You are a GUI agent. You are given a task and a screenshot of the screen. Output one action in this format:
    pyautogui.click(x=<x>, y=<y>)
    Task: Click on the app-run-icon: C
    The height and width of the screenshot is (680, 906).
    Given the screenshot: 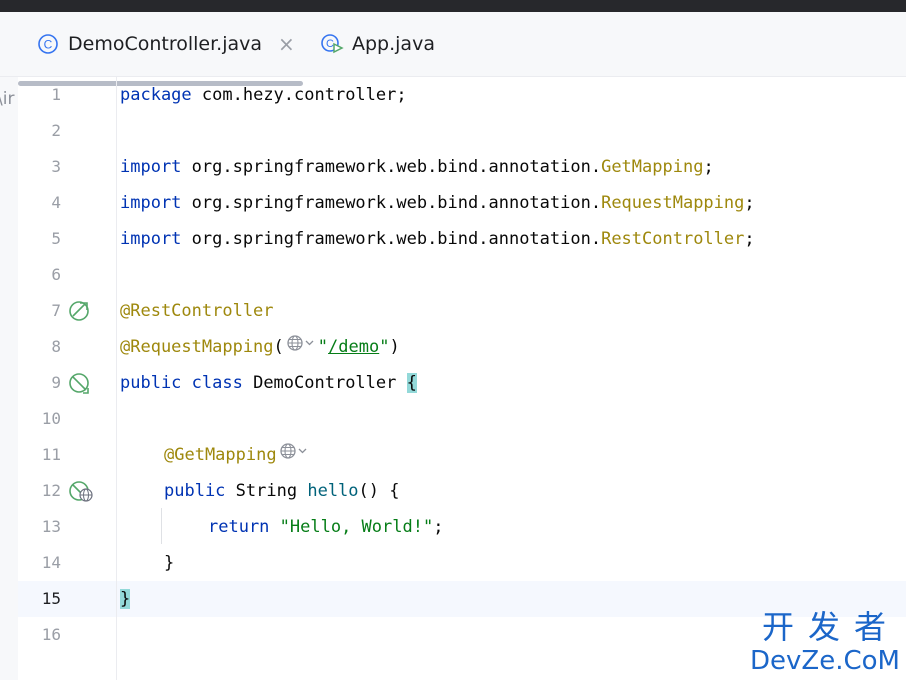 What is the action you would take?
    pyautogui.click(x=332, y=44)
    